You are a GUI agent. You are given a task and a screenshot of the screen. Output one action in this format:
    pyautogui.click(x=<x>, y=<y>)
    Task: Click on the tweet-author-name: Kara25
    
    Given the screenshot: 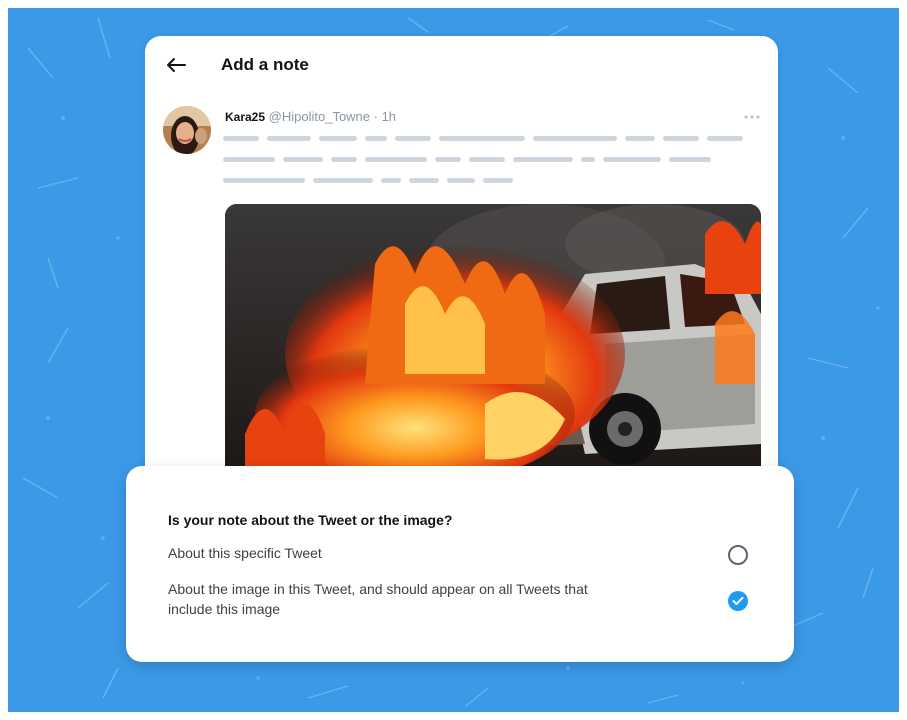 What is the action you would take?
    pyautogui.click(x=245, y=117)
    